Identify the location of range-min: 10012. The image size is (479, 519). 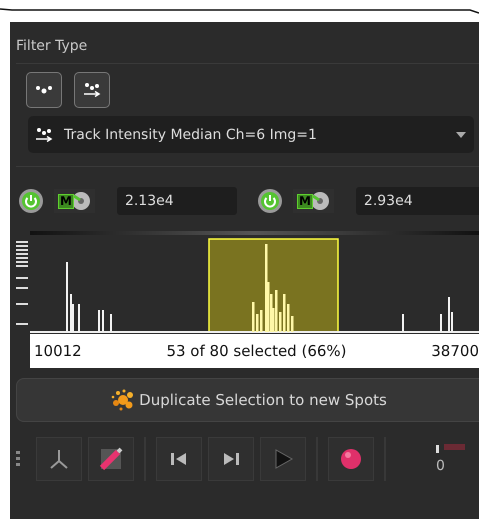
(58, 351).